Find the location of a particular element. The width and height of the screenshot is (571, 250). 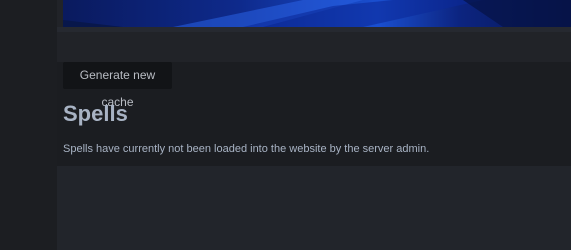

banner-artwork is located at coordinates (317, 13).